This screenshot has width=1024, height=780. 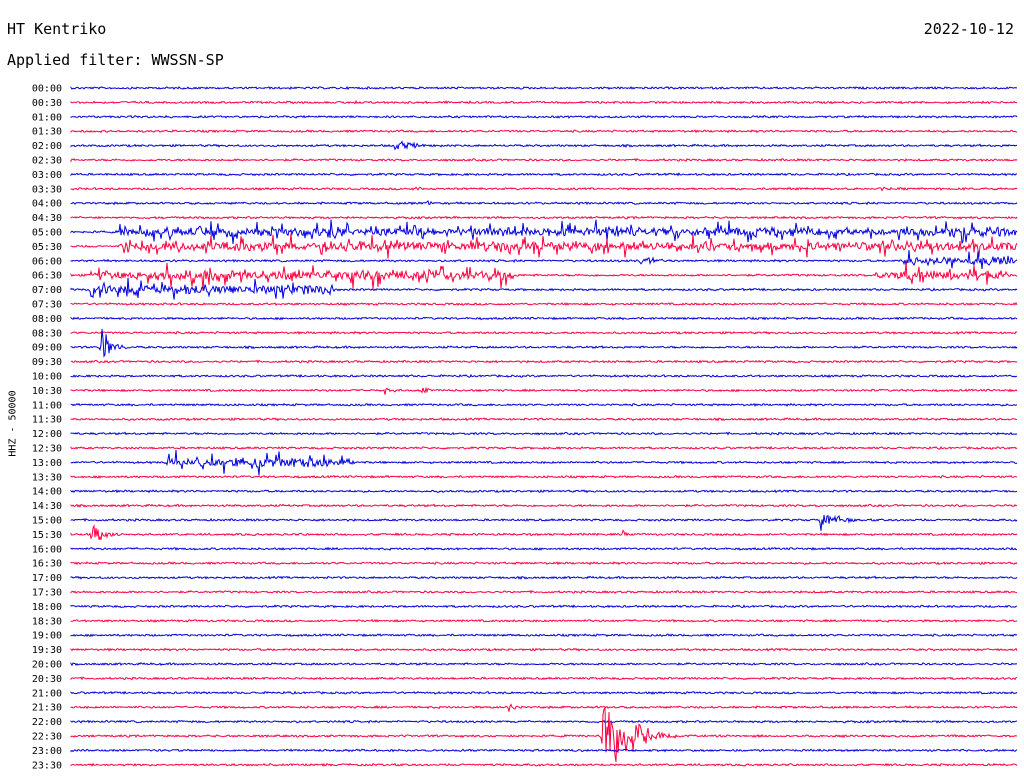 What do you see at coordinates (47, 305) in the screenshot?
I see `time-label: 07:30` at bounding box center [47, 305].